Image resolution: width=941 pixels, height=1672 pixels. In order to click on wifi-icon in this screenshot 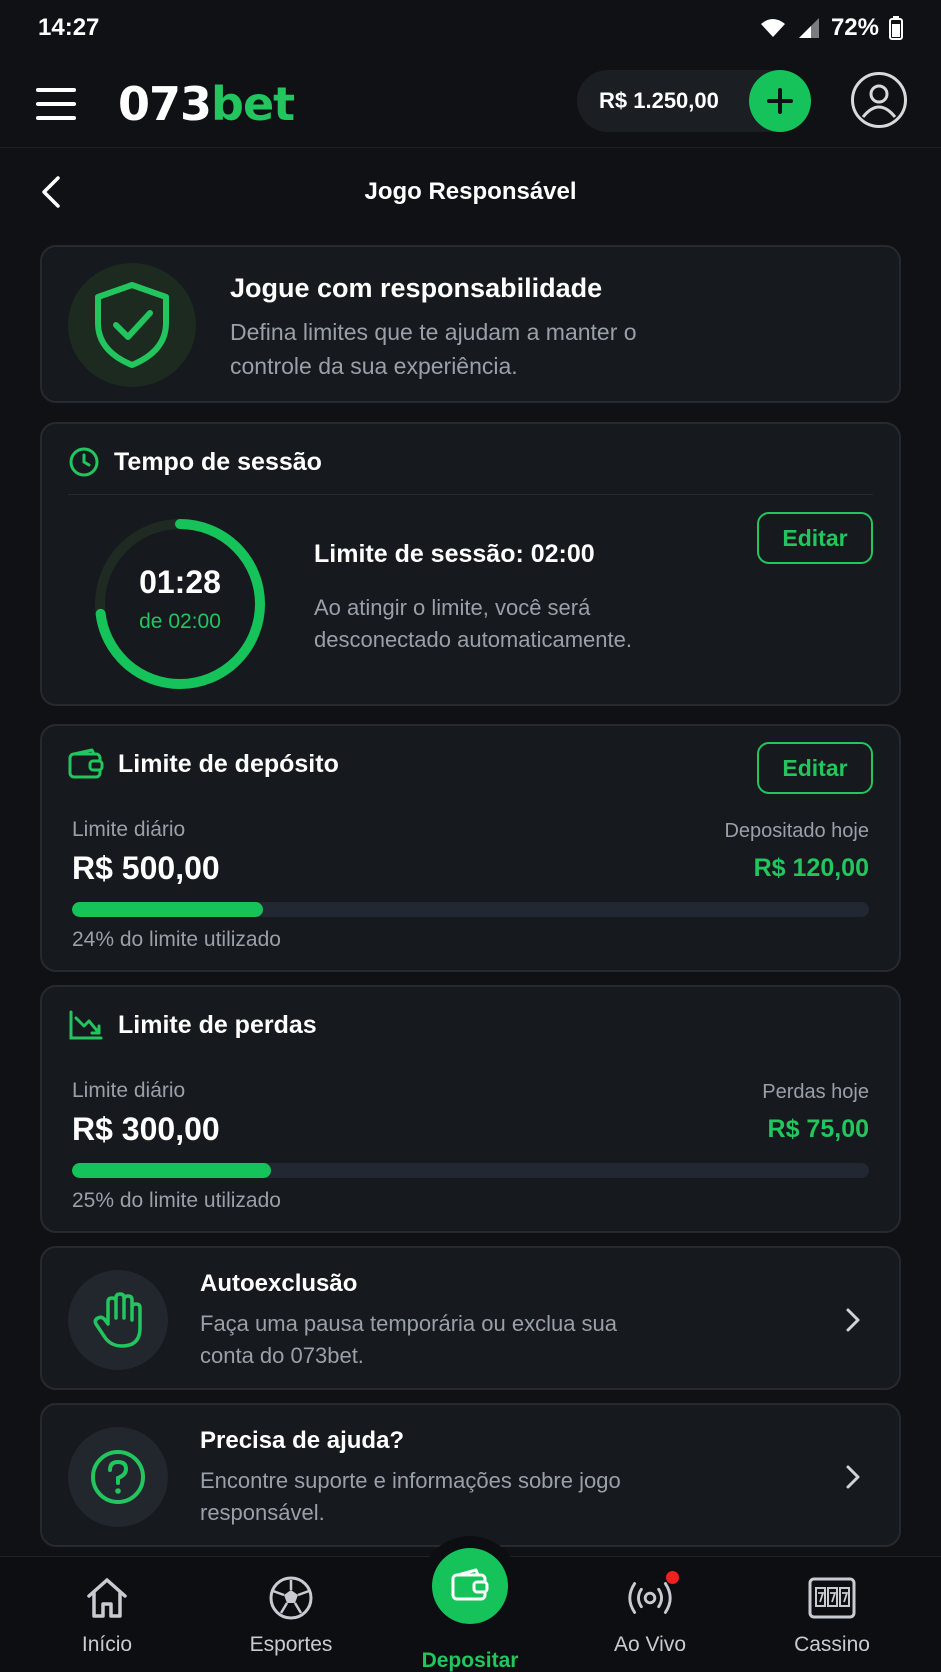, I will do `click(772, 28)`.